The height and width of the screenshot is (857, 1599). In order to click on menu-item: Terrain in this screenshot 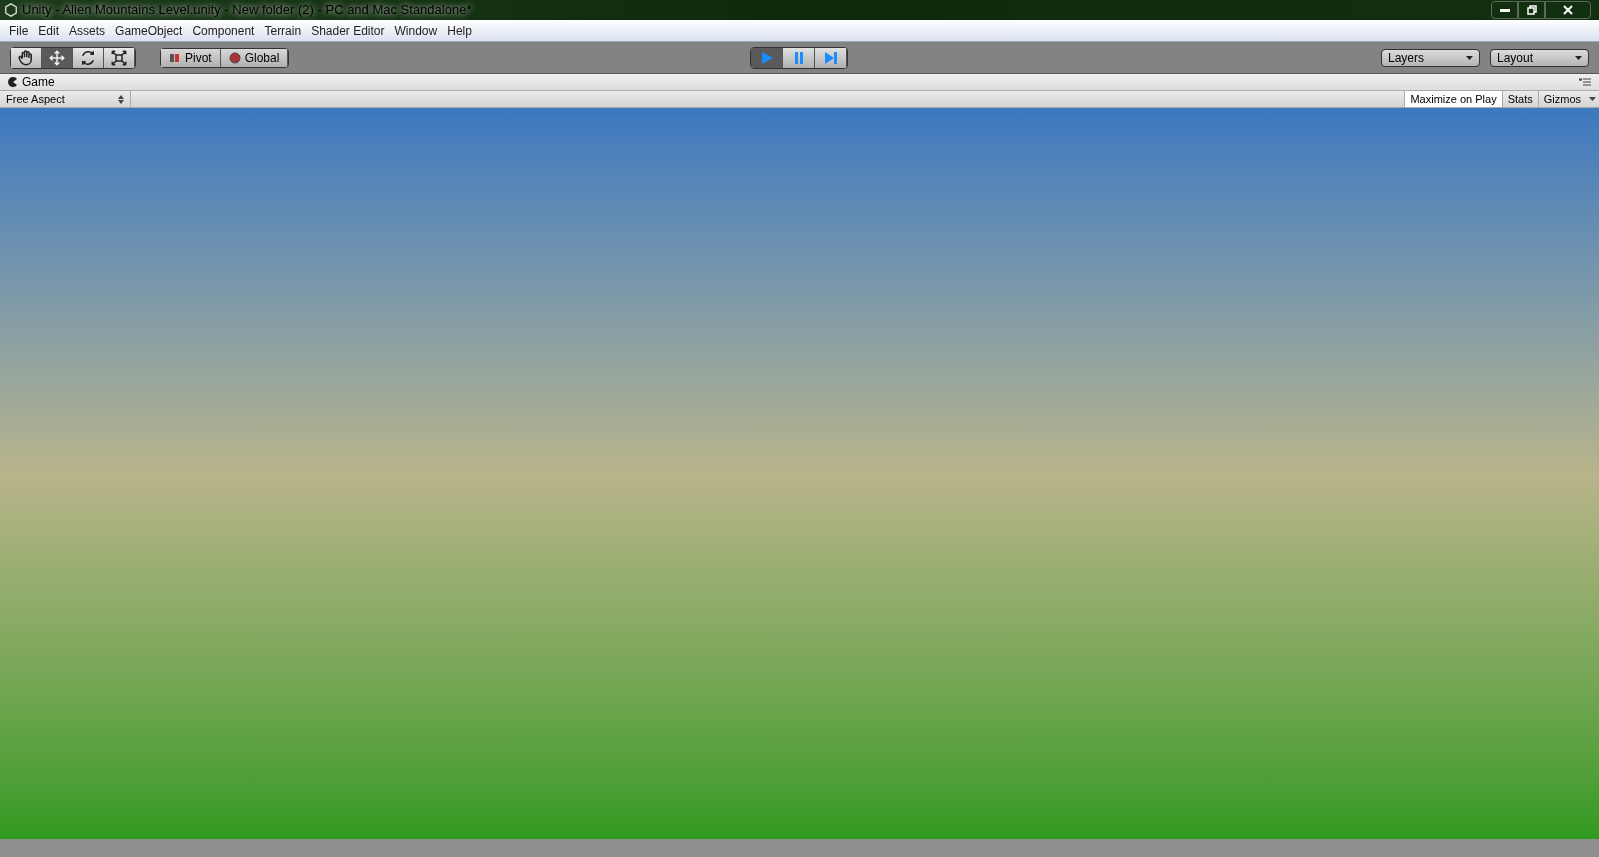, I will do `click(283, 30)`.